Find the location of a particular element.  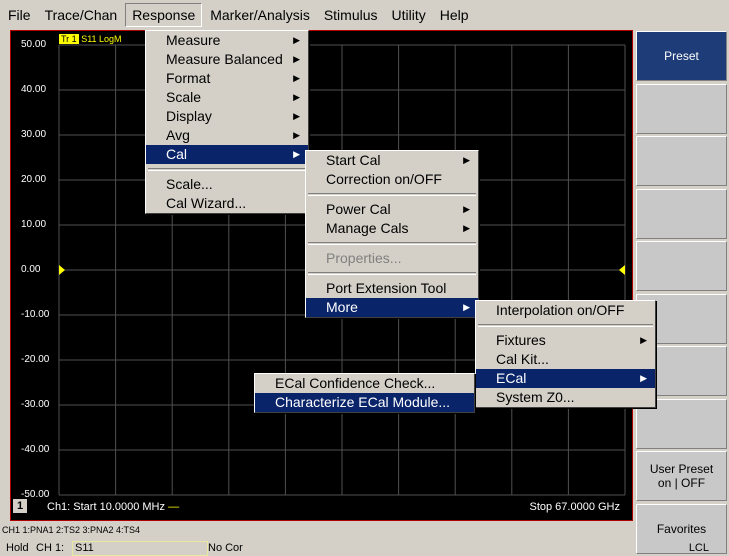

y-axis-tick-label: -10.00 is located at coordinates (35, 314).